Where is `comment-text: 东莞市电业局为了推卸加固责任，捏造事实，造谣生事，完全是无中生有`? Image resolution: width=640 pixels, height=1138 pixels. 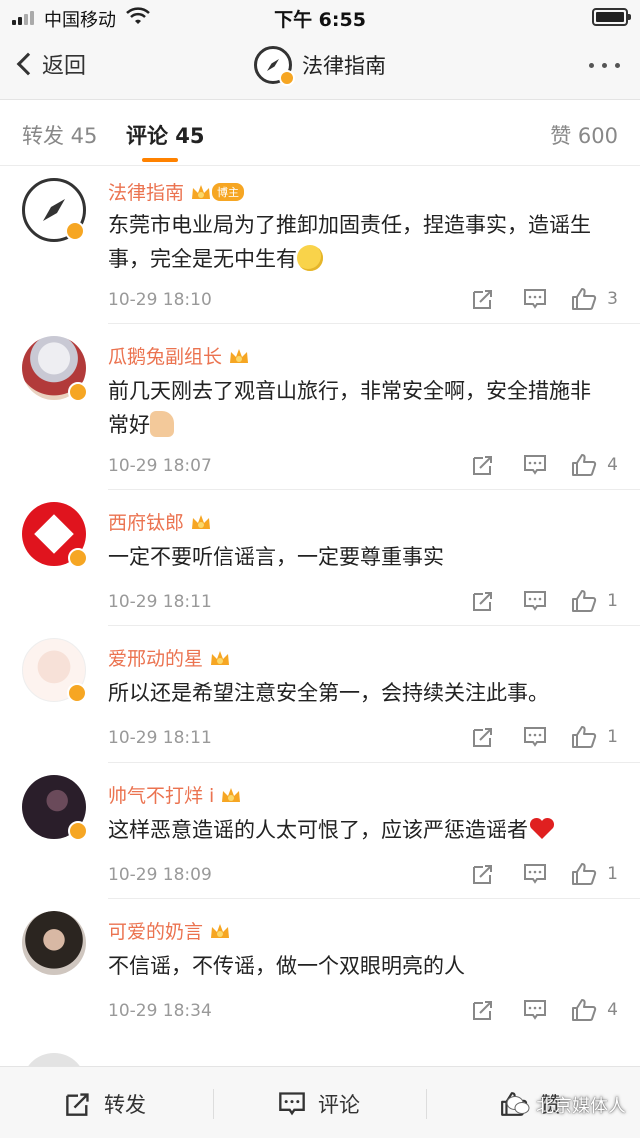
comment-text: 东莞市电业局为了推卸加固责任，捏造事实，造谣生事，完全是无中生有 is located at coordinates (349, 242).